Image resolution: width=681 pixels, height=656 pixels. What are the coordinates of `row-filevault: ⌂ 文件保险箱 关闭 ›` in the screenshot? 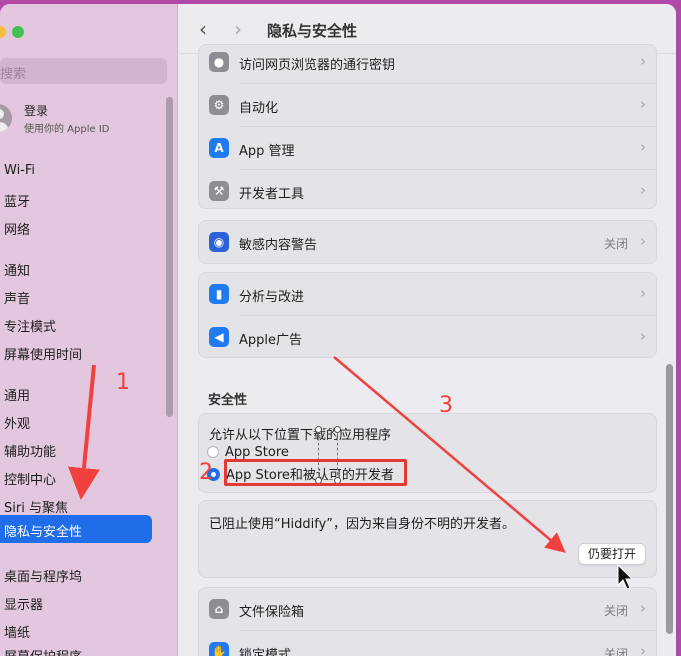 It's located at (427, 609).